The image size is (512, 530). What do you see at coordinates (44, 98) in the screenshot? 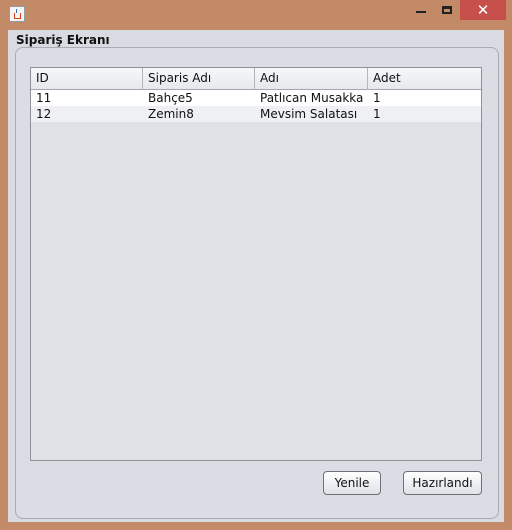
I see `cell-id: 11` at bounding box center [44, 98].